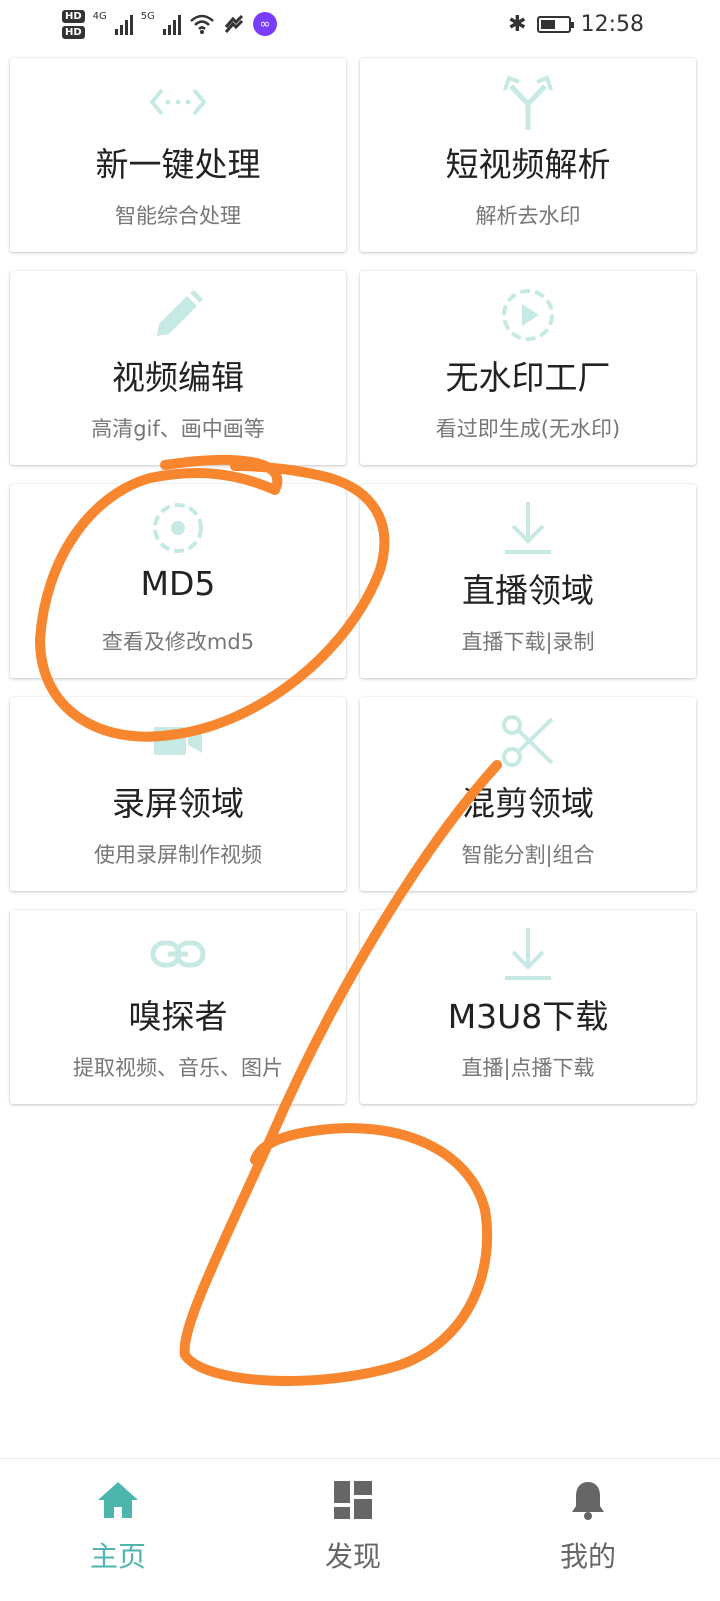  I want to click on feature-card-subtitle: 智能综合处理, so click(178, 216).